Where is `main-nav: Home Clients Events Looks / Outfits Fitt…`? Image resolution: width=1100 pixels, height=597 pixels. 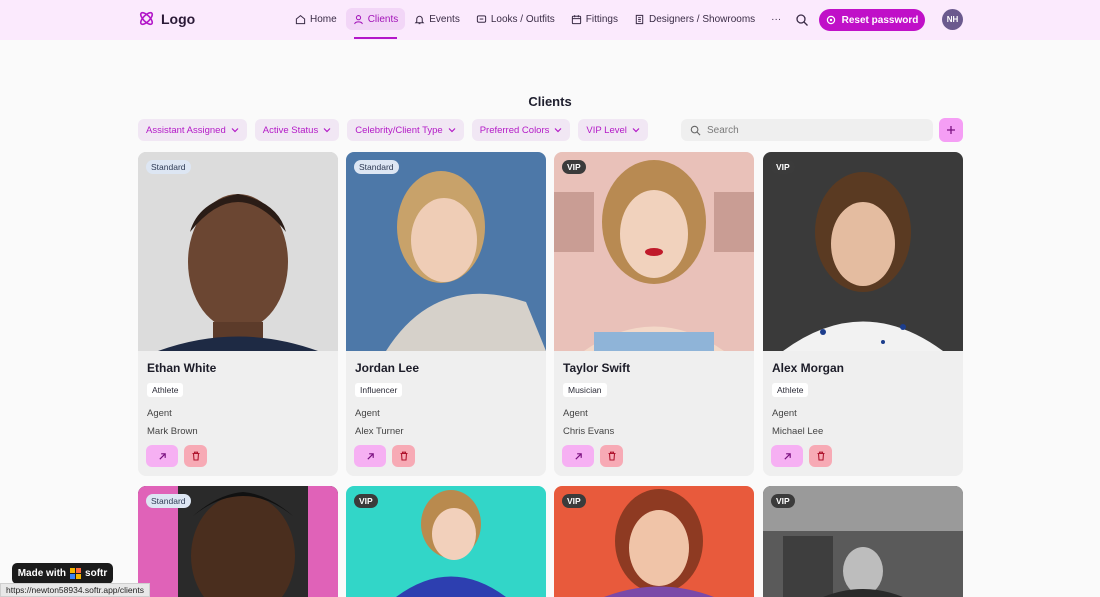
main-nav: Home Clients Events Looks / Outfits Fitt… is located at coordinates (538, 23).